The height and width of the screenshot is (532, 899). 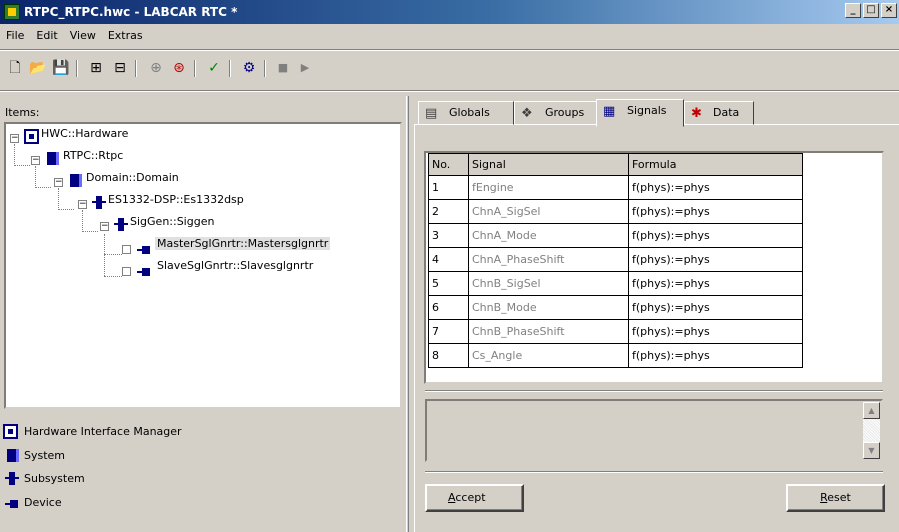 I want to click on tree-item-slavesglgnrtr: SlaveSglGnrtr::Slavesglgnrtr, so click(x=235, y=265).